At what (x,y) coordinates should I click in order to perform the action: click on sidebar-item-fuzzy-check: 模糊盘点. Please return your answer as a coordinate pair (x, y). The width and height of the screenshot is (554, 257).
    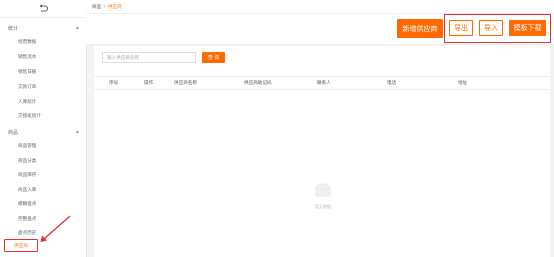
    Looking at the image, I should click on (27, 203).